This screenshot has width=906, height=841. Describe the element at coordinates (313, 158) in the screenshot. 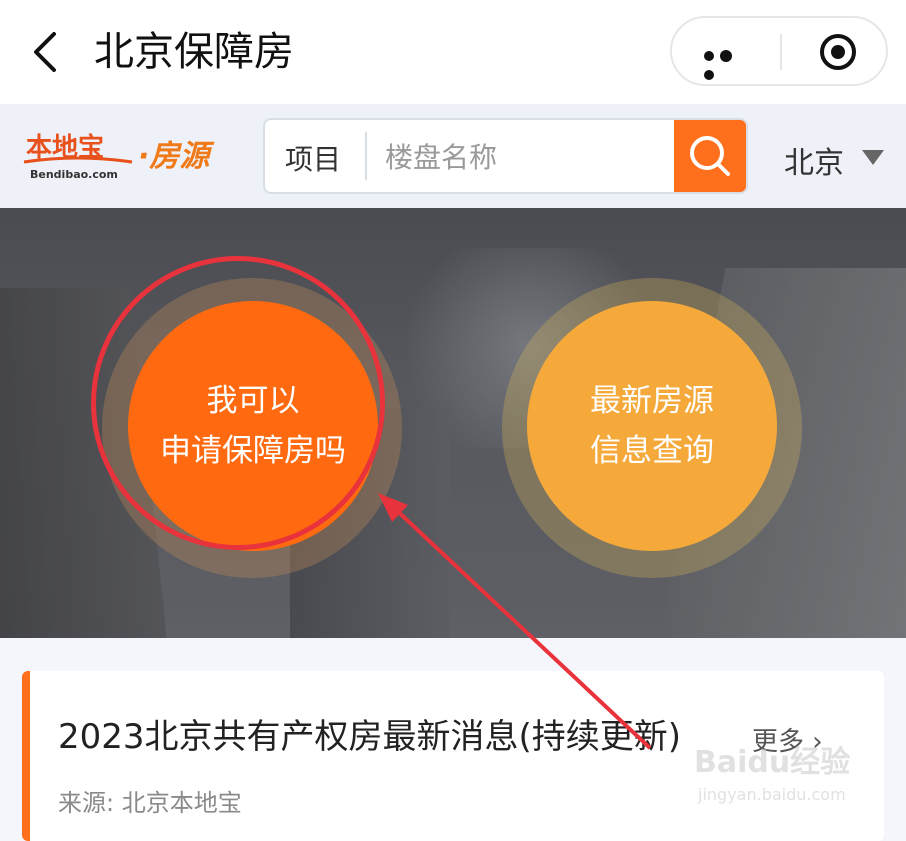

I see `search-category-selector: 项目` at that location.